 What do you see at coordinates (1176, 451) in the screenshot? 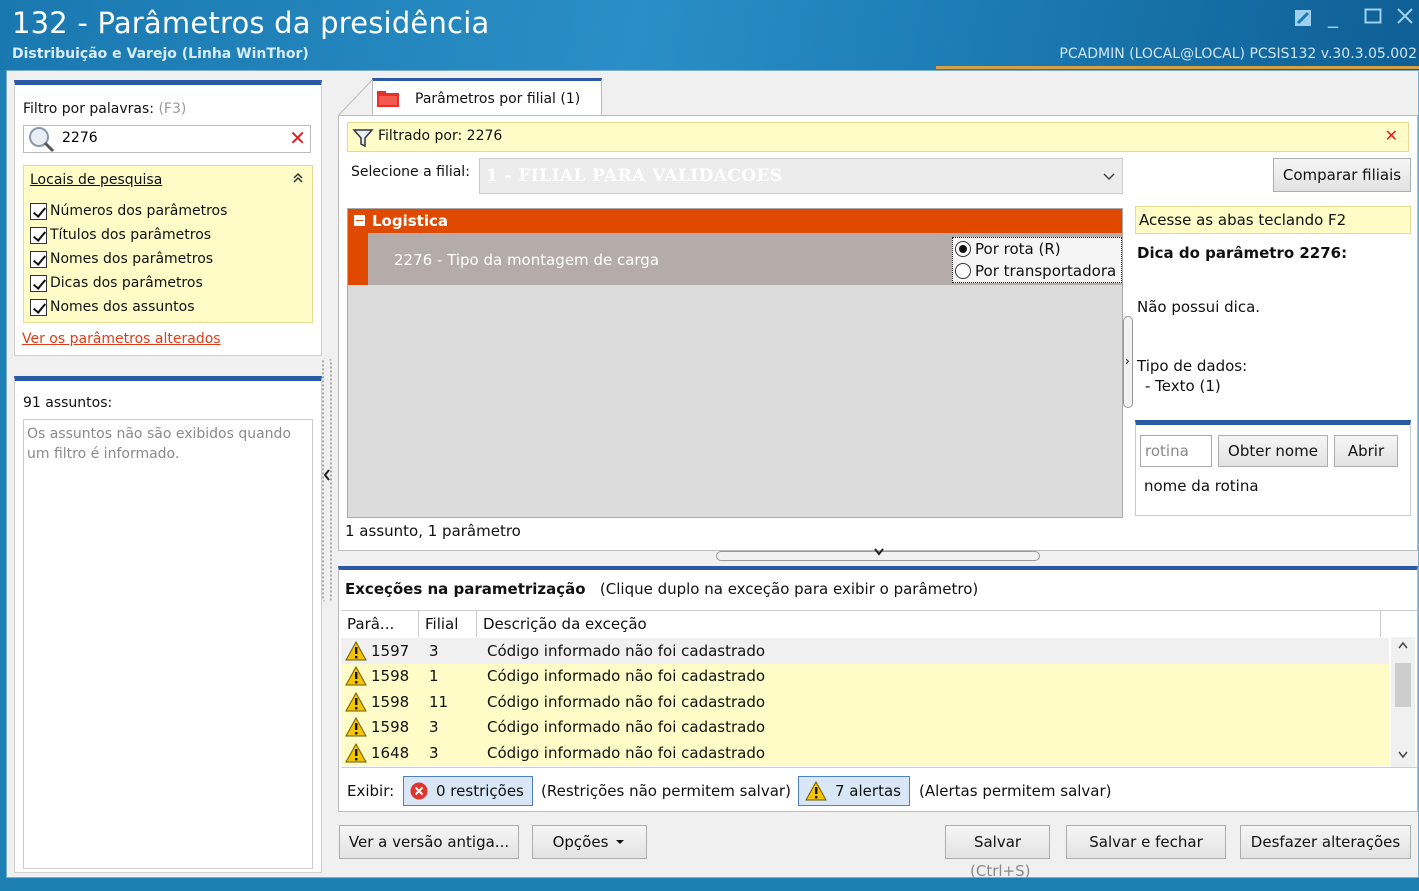
I see `routine-input` at bounding box center [1176, 451].